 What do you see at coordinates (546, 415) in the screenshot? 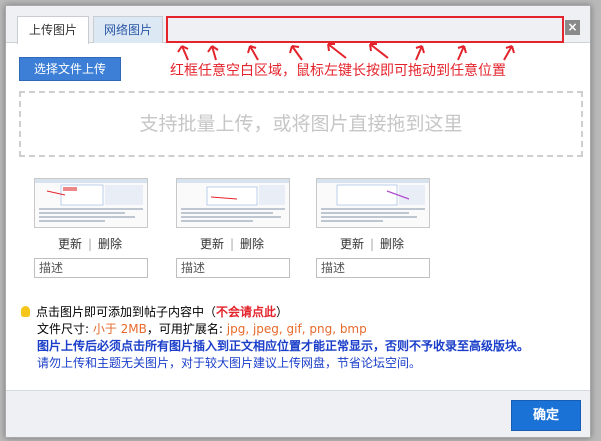
I see `confirm-button: 确定` at bounding box center [546, 415].